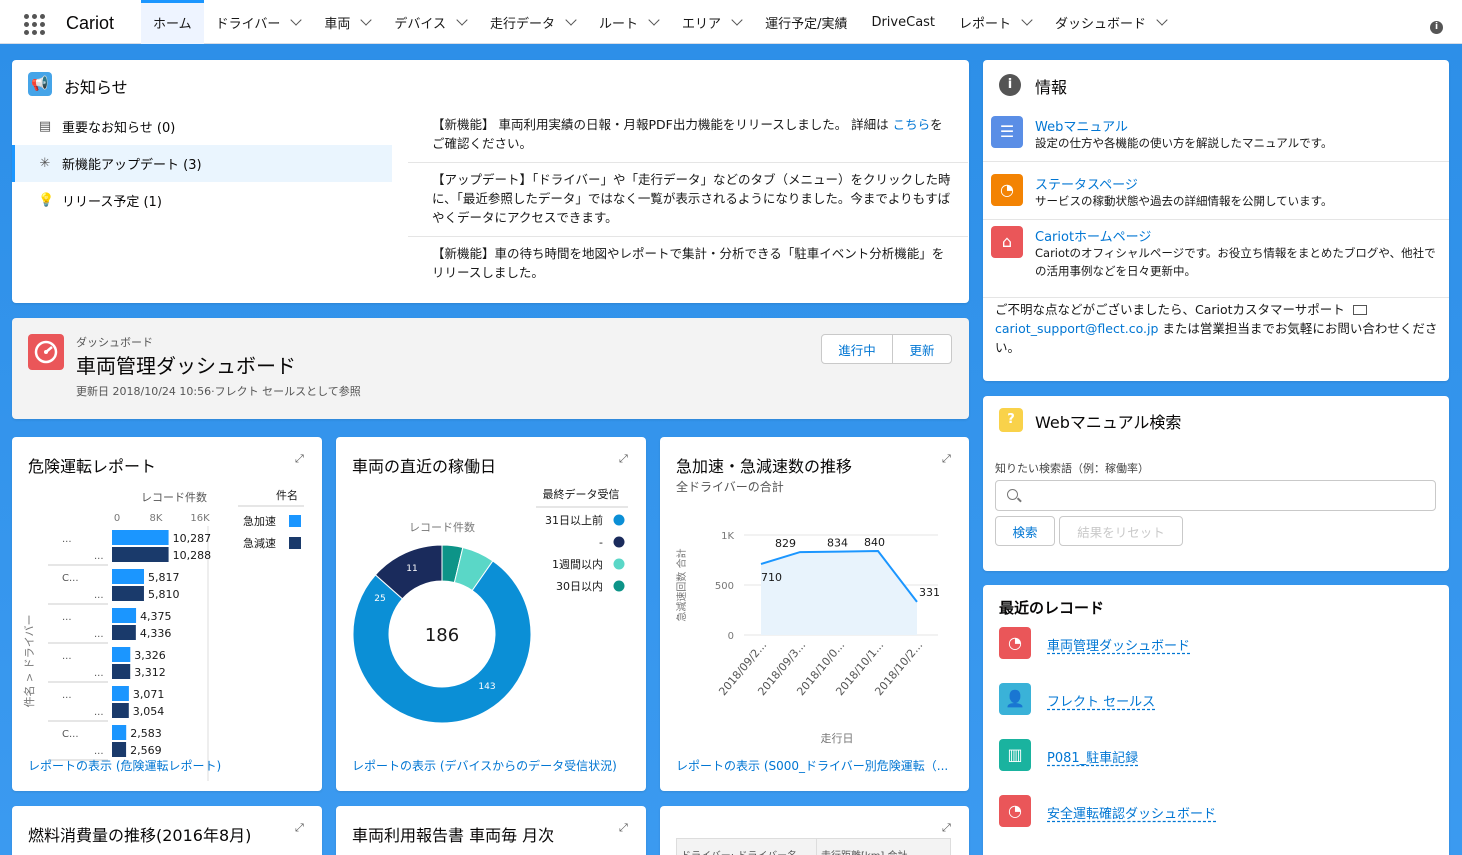 Image resolution: width=1462 pixels, height=855 pixels. I want to click on recent-record-link: 安全運転確認ダッシュボード, so click(1131, 812).